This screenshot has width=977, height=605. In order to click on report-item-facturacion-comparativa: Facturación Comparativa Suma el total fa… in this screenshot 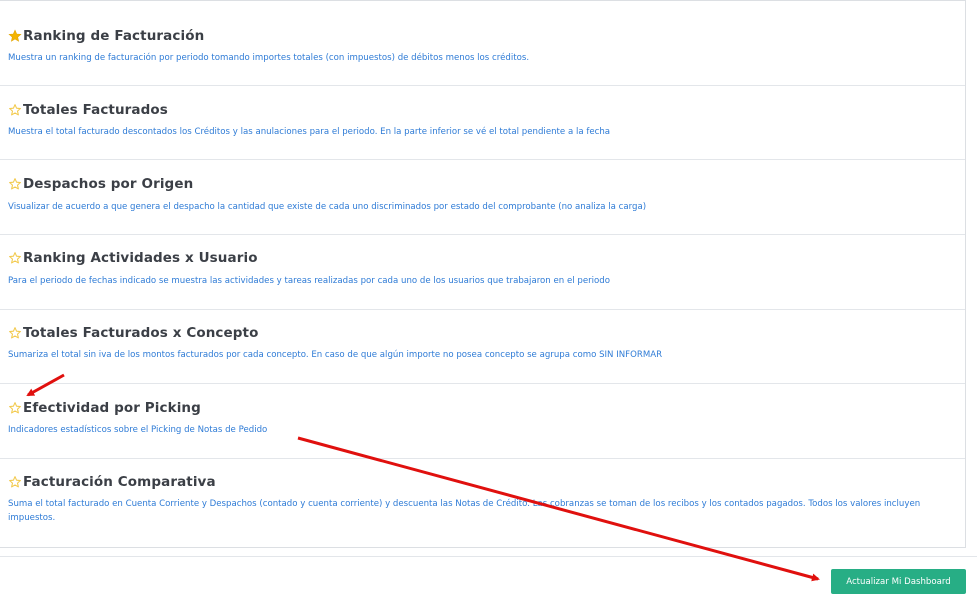, I will do `click(482, 503)`.